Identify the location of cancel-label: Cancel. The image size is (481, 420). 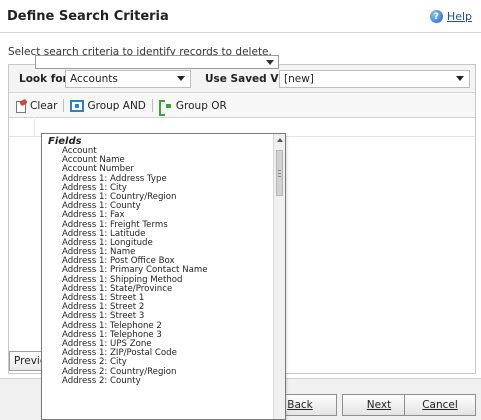
(440, 405).